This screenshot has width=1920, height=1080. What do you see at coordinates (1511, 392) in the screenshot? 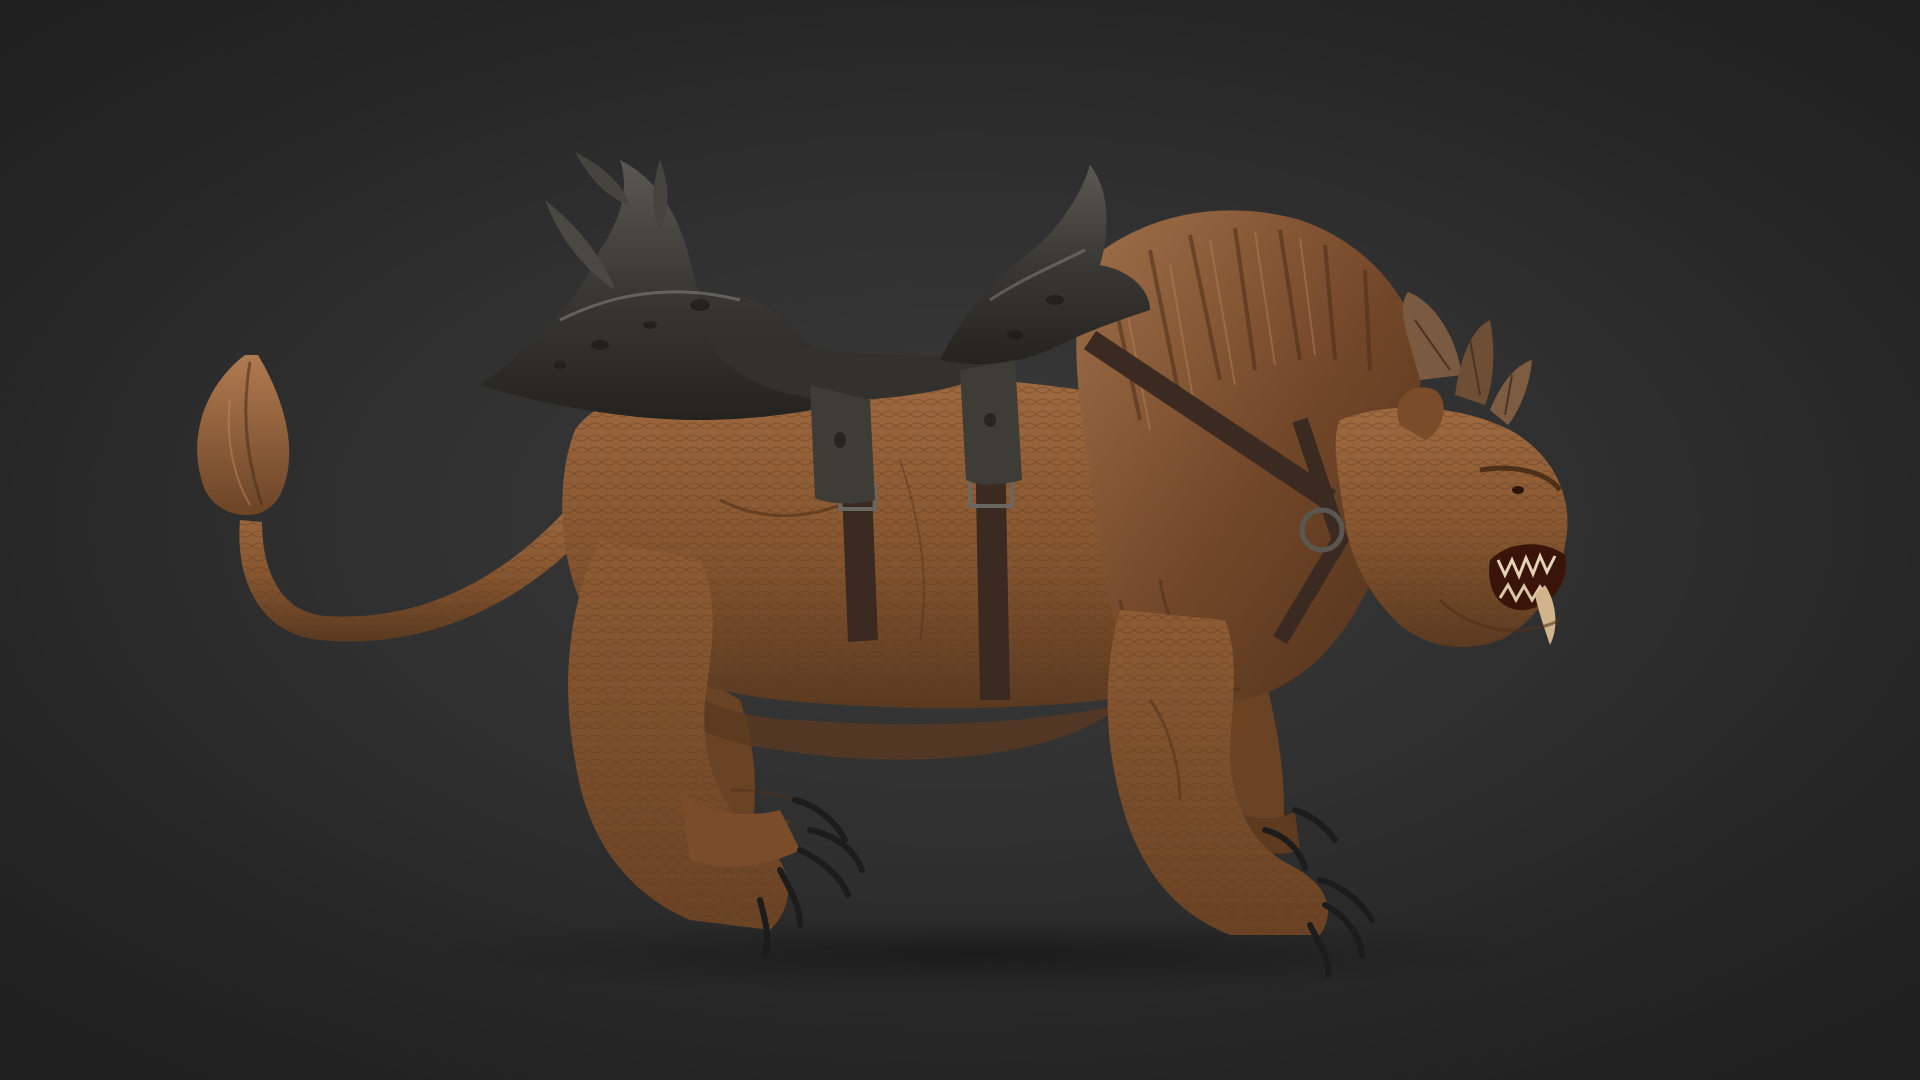
I see `horn-front` at bounding box center [1511, 392].